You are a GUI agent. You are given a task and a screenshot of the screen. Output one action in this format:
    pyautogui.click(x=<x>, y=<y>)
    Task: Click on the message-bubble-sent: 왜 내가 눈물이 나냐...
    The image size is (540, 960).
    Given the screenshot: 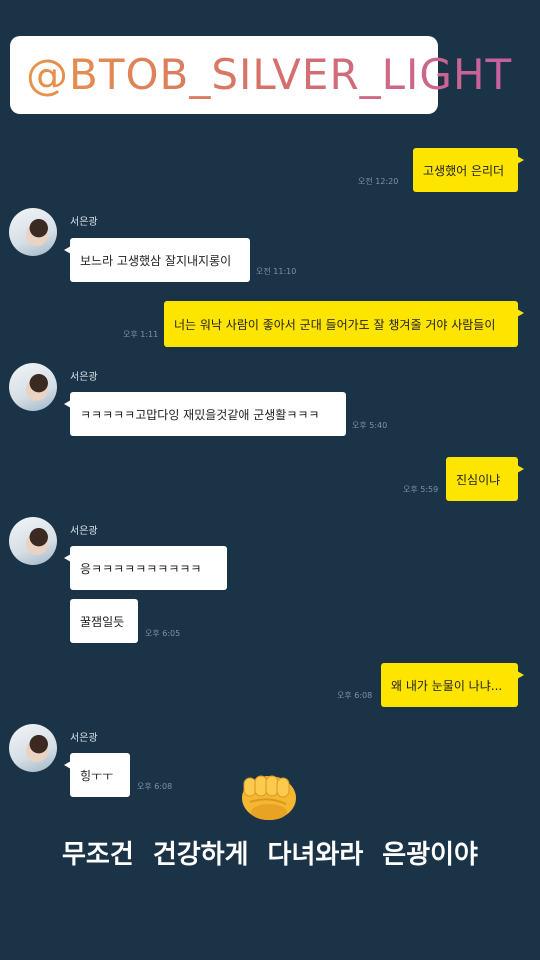 What is the action you would take?
    pyautogui.click(x=452, y=685)
    